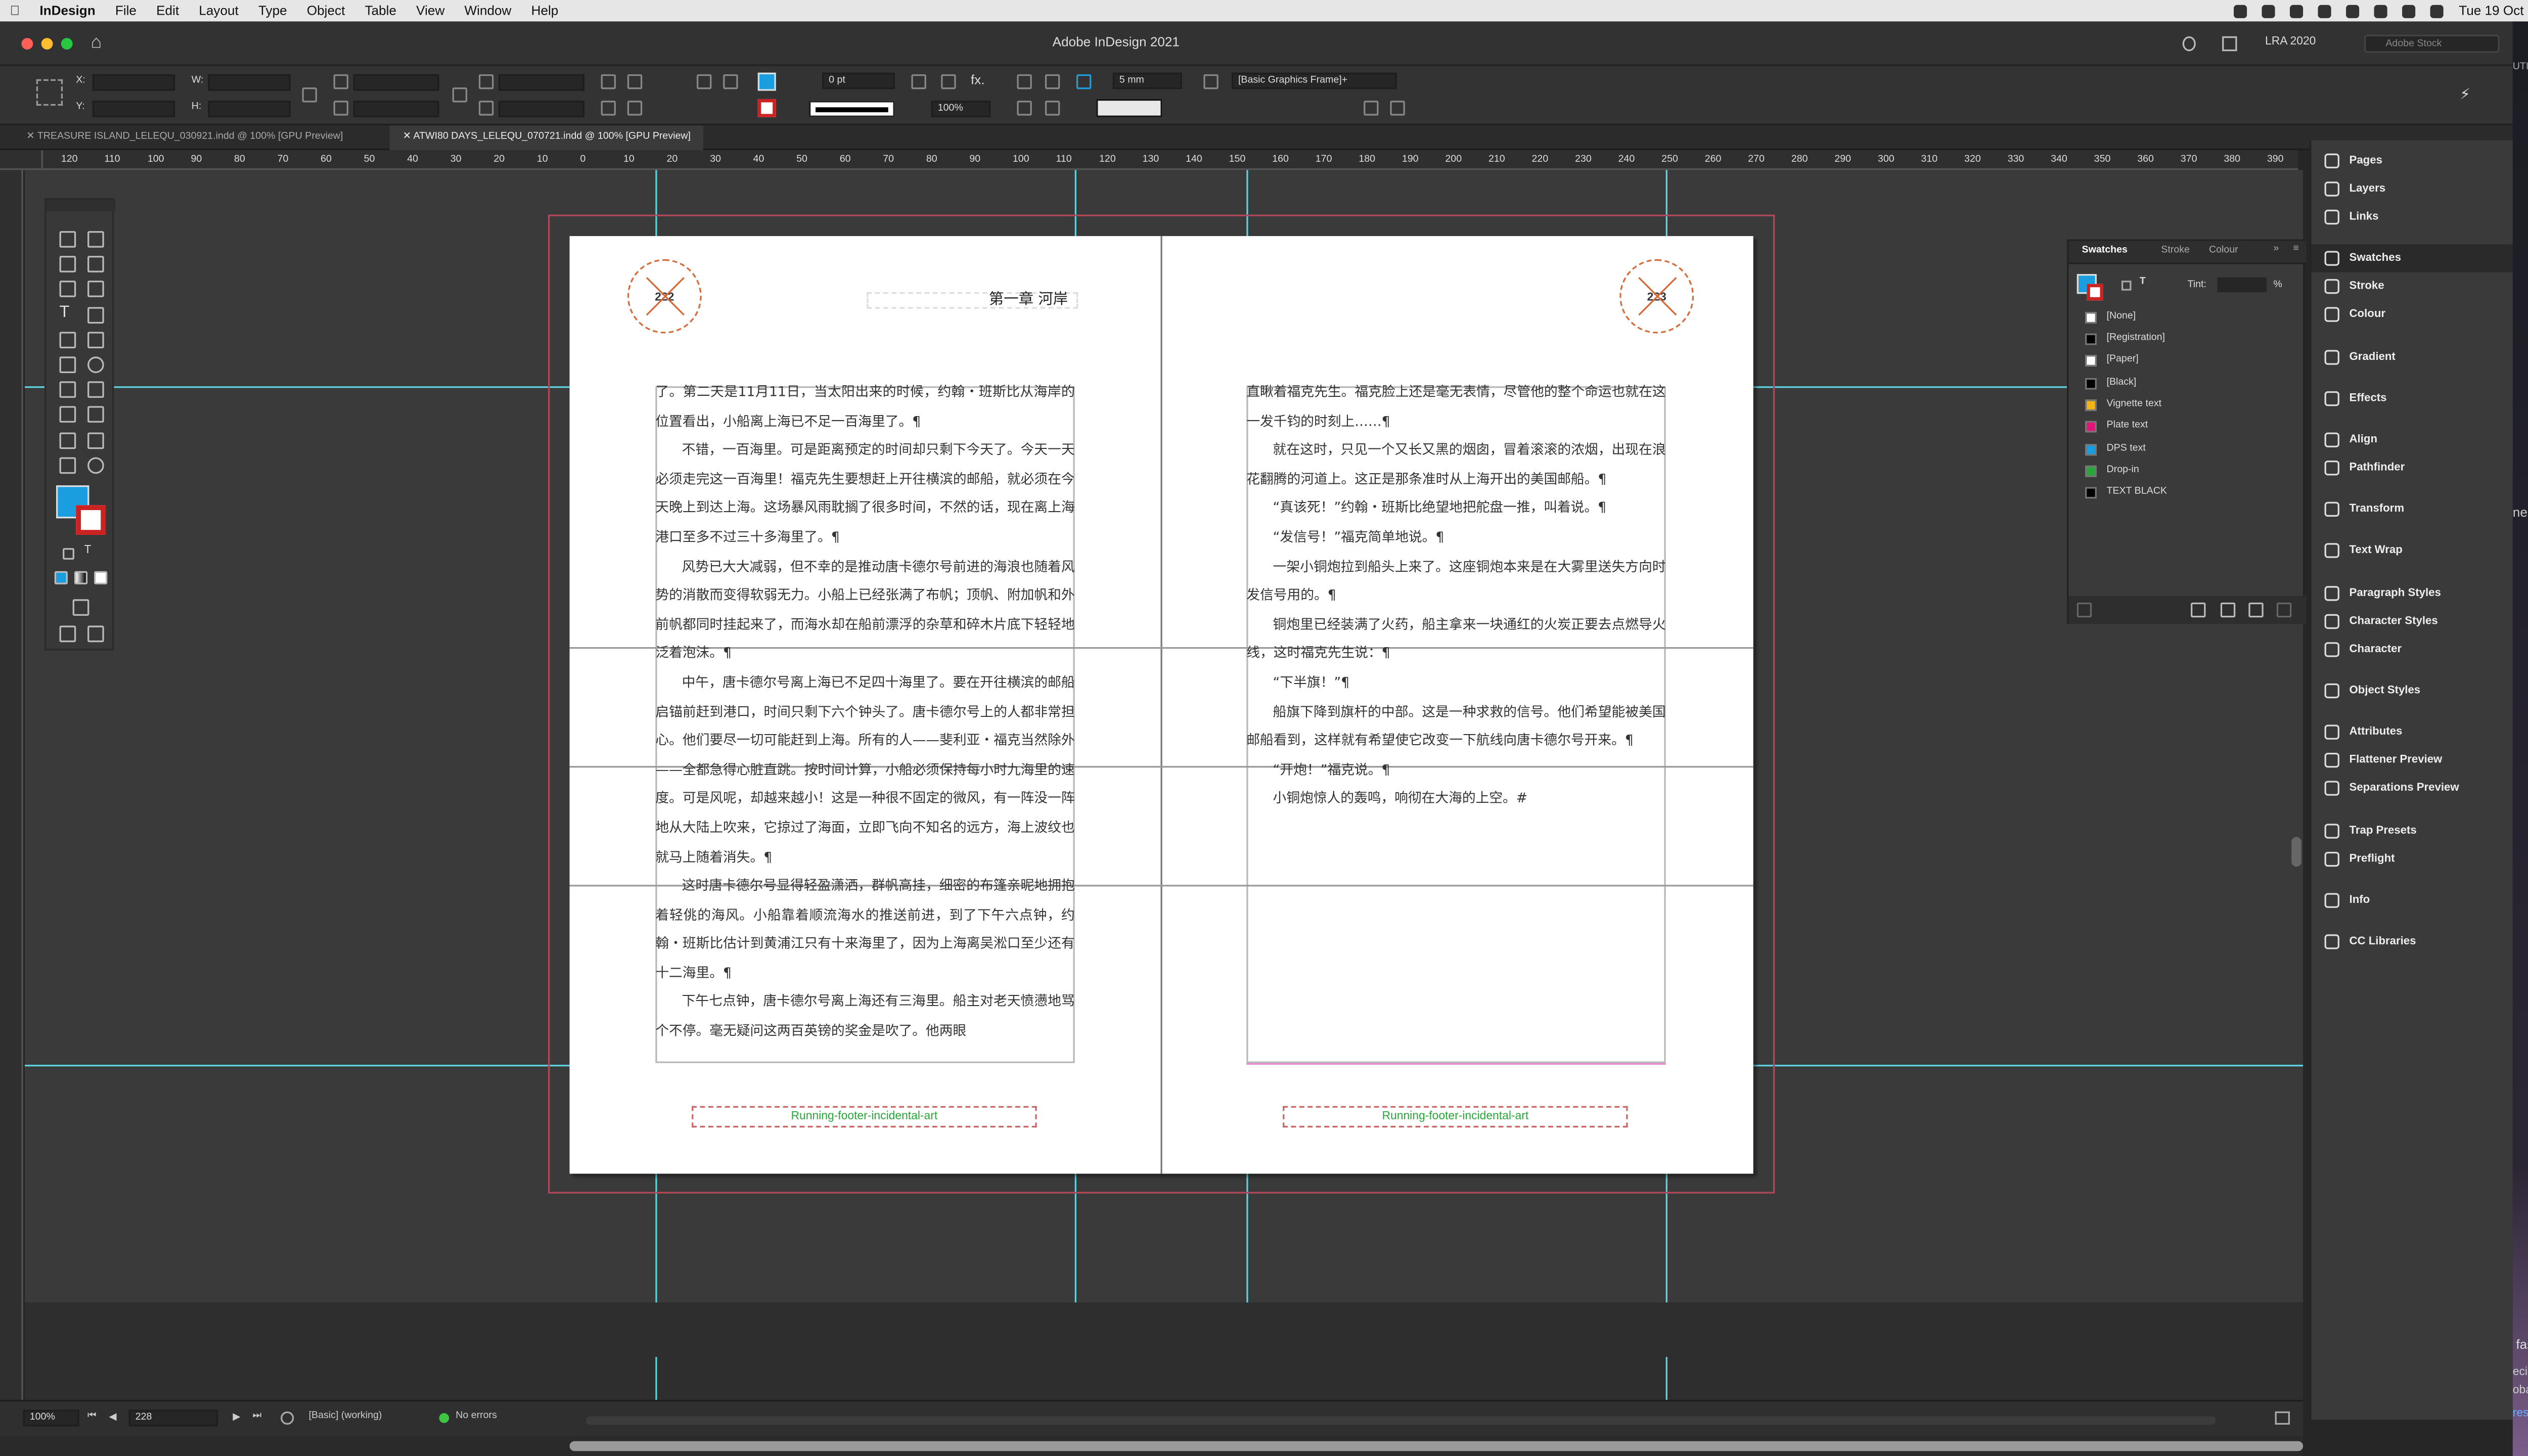 This screenshot has width=2528, height=1456. What do you see at coordinates (237, 1417) in the screenshot?
I see `next-page-icon: ▶` at bounding box center [237, 1417].